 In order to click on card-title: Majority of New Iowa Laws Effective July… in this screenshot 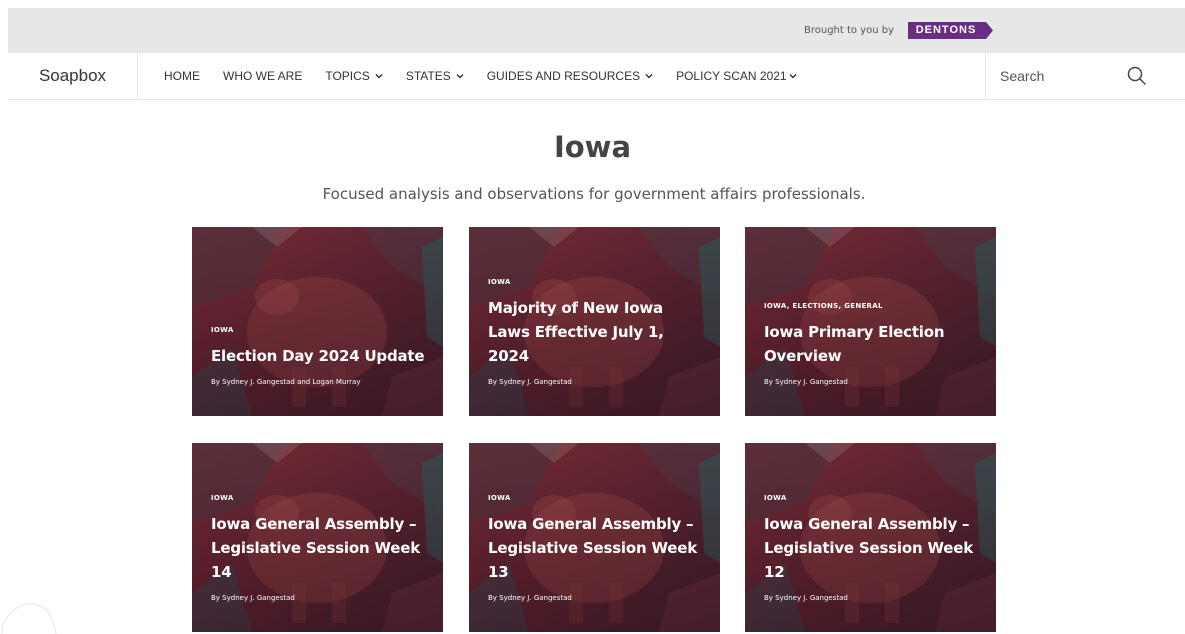, I will do `click(598, 332)`.